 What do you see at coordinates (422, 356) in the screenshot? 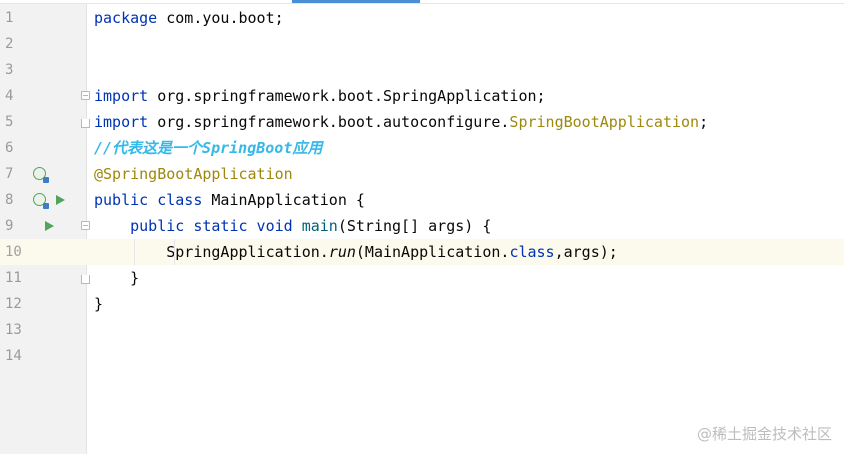
I see `code-line-14: 14` at bounding box center [422, 356].